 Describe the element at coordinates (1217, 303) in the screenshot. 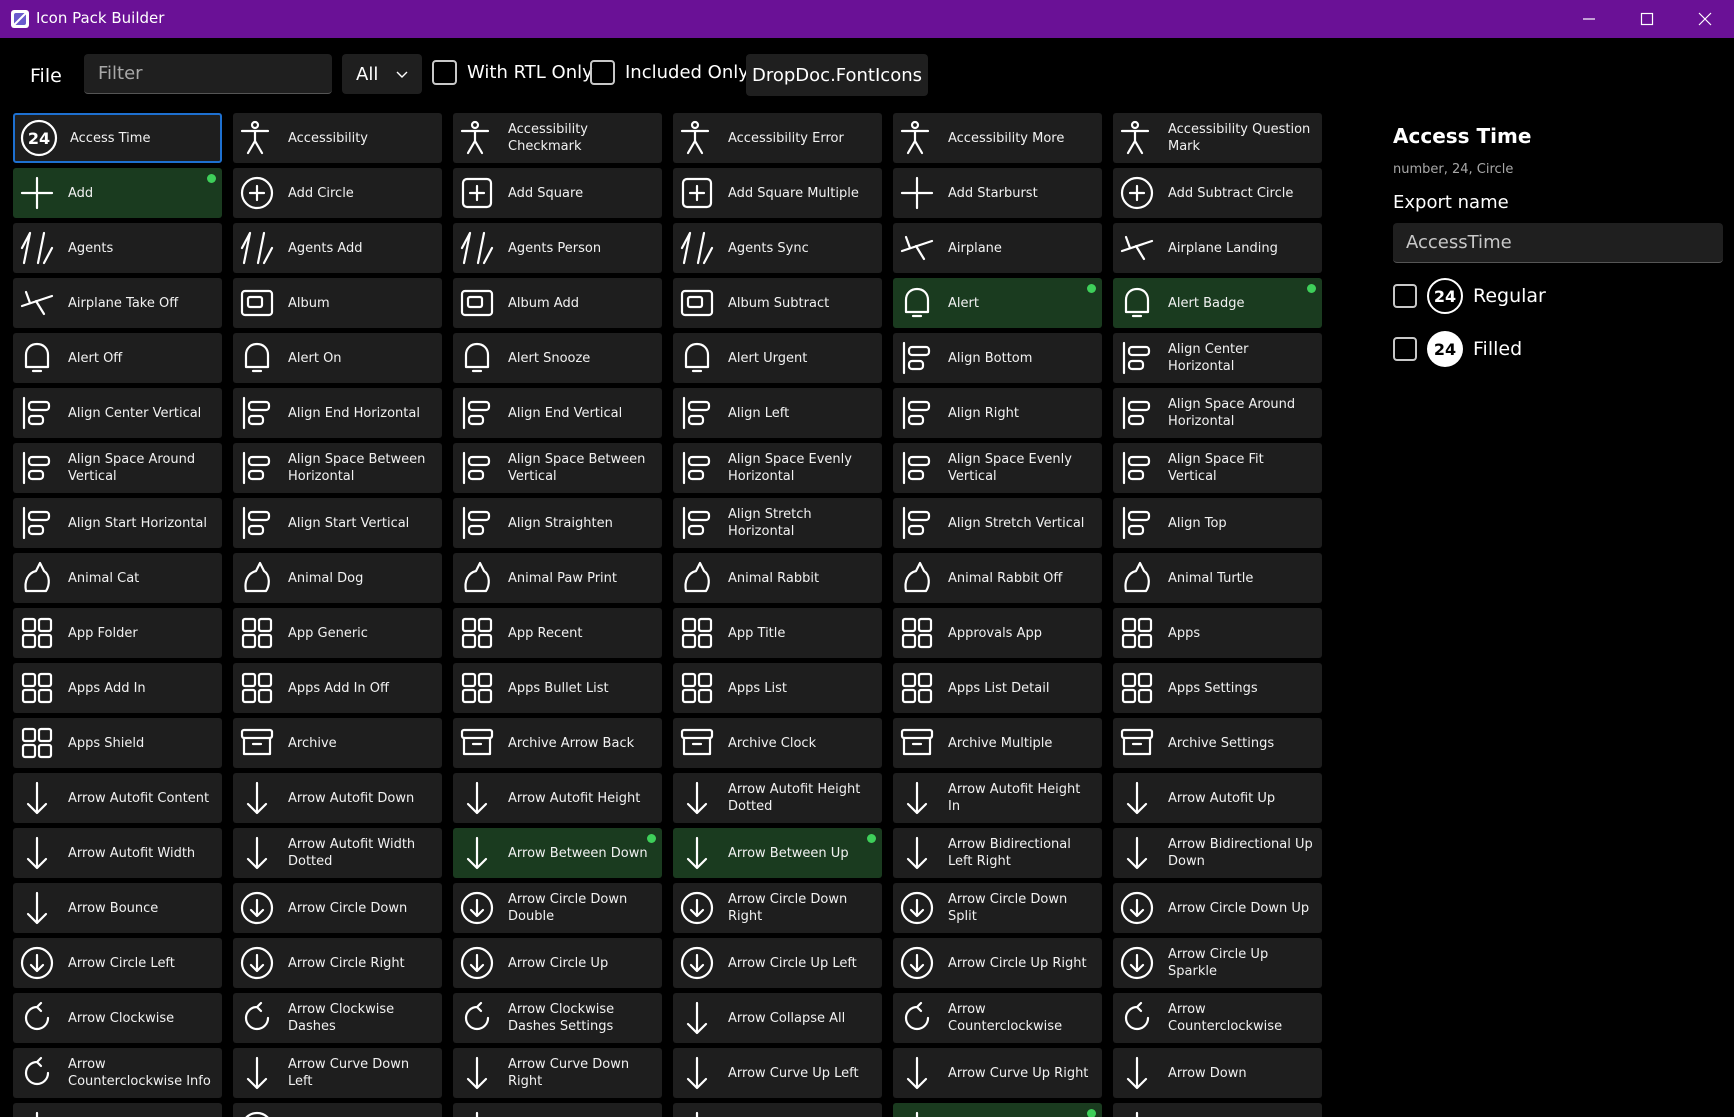

I see `icon-cell: Alert Badge` at that location.